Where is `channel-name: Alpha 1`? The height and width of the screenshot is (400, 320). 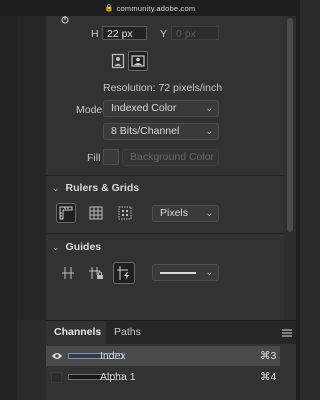 channel-name: Alpha 1 is located at coordinates (118, 377).